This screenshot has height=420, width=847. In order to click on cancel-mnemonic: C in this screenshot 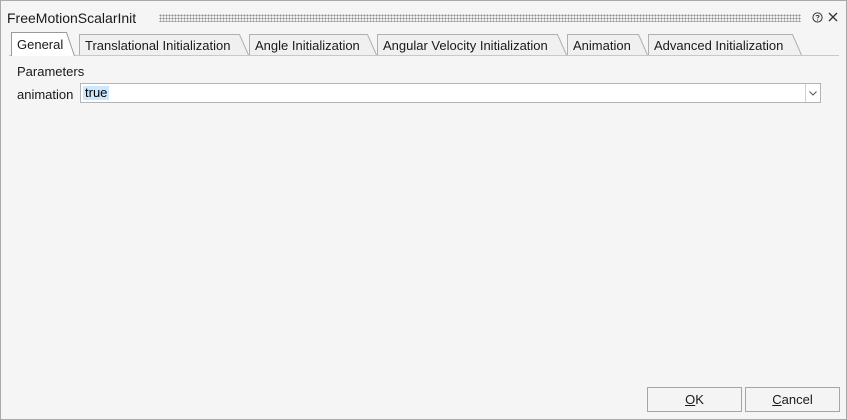, I will do `click(777, 399)`.